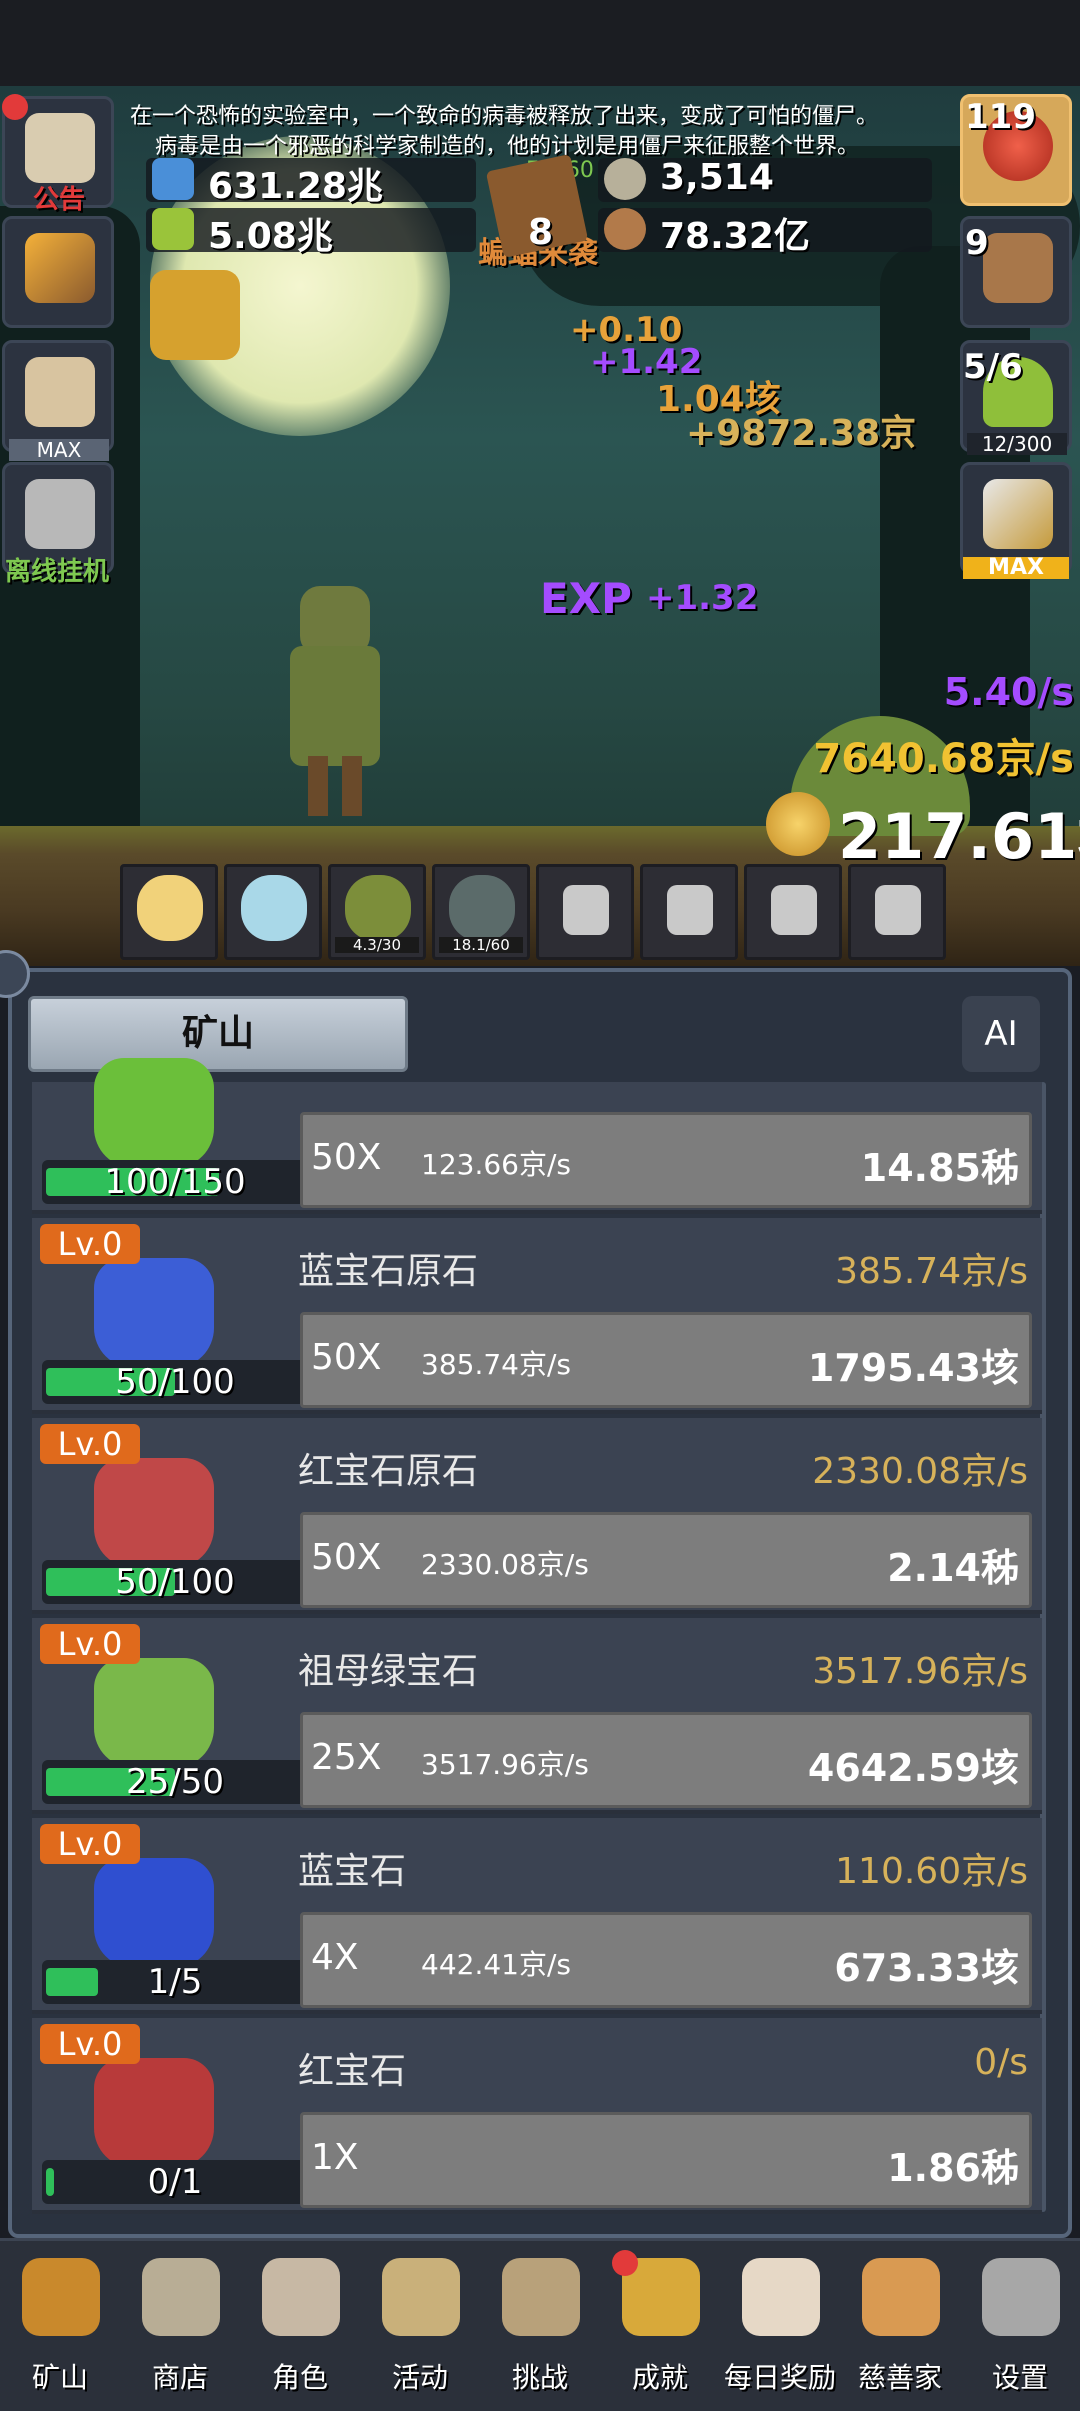 The image size is (1080, 2411). Describe the element at coordinates (1017, 444) in the screenshot. I see `slime-progress: 12/300` at that location.